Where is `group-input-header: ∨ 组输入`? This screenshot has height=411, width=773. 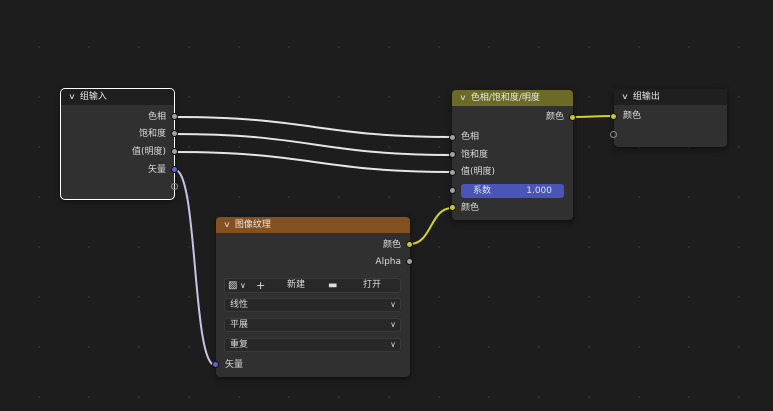
group-input-header: ∨ 组输入 is located at coordinates (117, 97).